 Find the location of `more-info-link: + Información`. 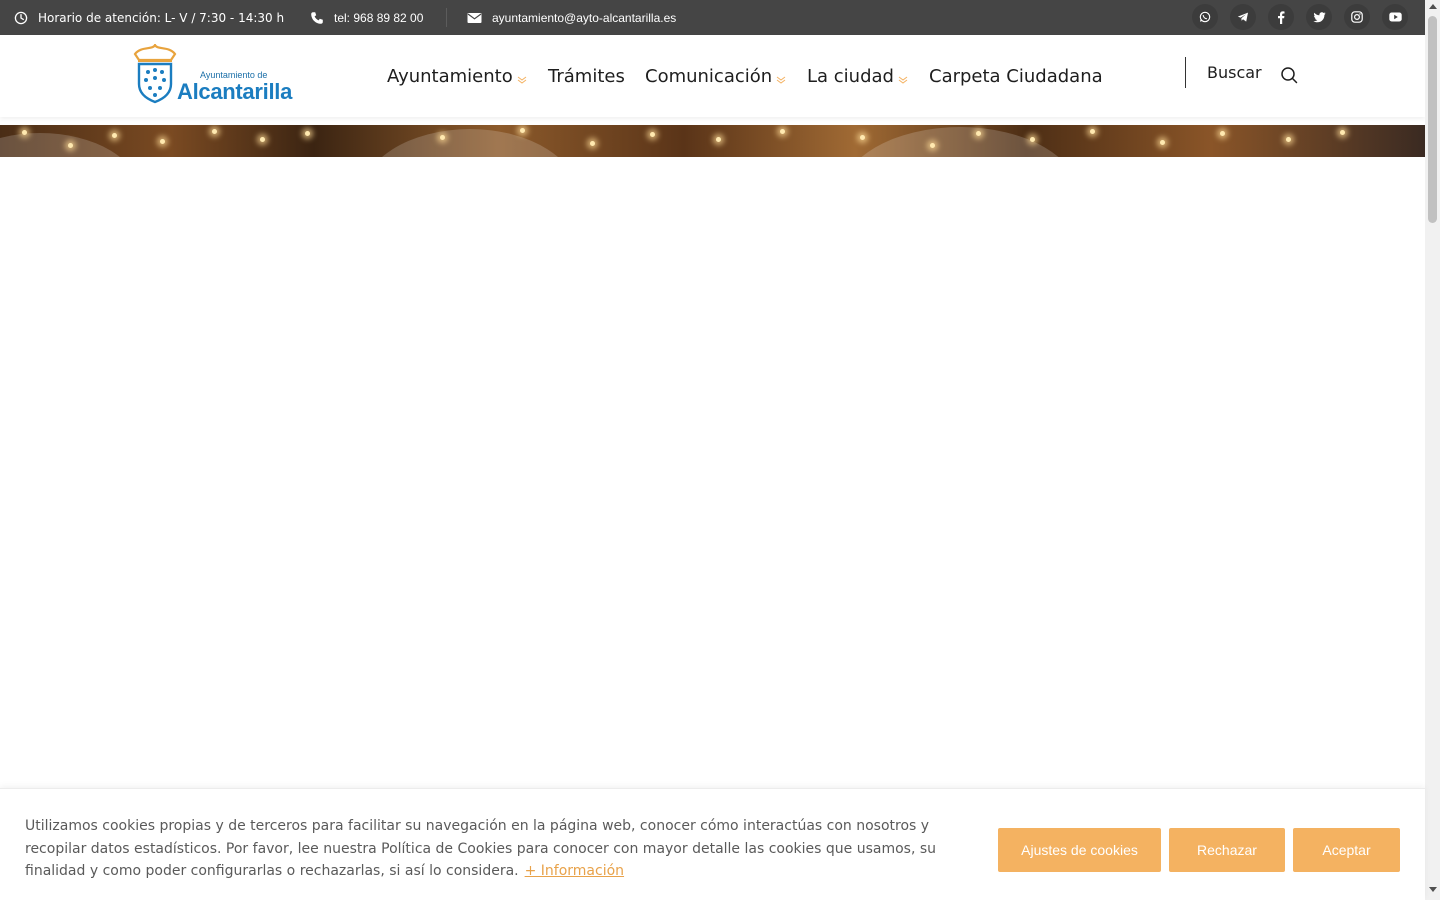

more-info-link: + Información is located at coordinates (574, 871).